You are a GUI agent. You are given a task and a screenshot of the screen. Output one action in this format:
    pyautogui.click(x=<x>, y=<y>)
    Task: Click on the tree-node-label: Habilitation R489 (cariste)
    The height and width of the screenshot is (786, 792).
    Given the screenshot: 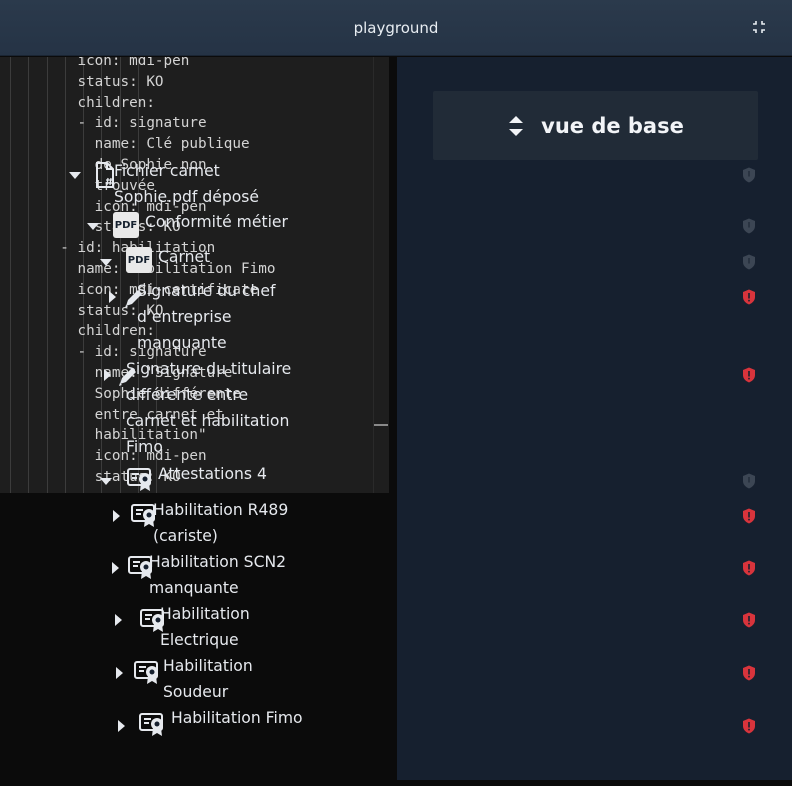 What is the action you would take?
    pyautogui.click(x=220, y=523)
    